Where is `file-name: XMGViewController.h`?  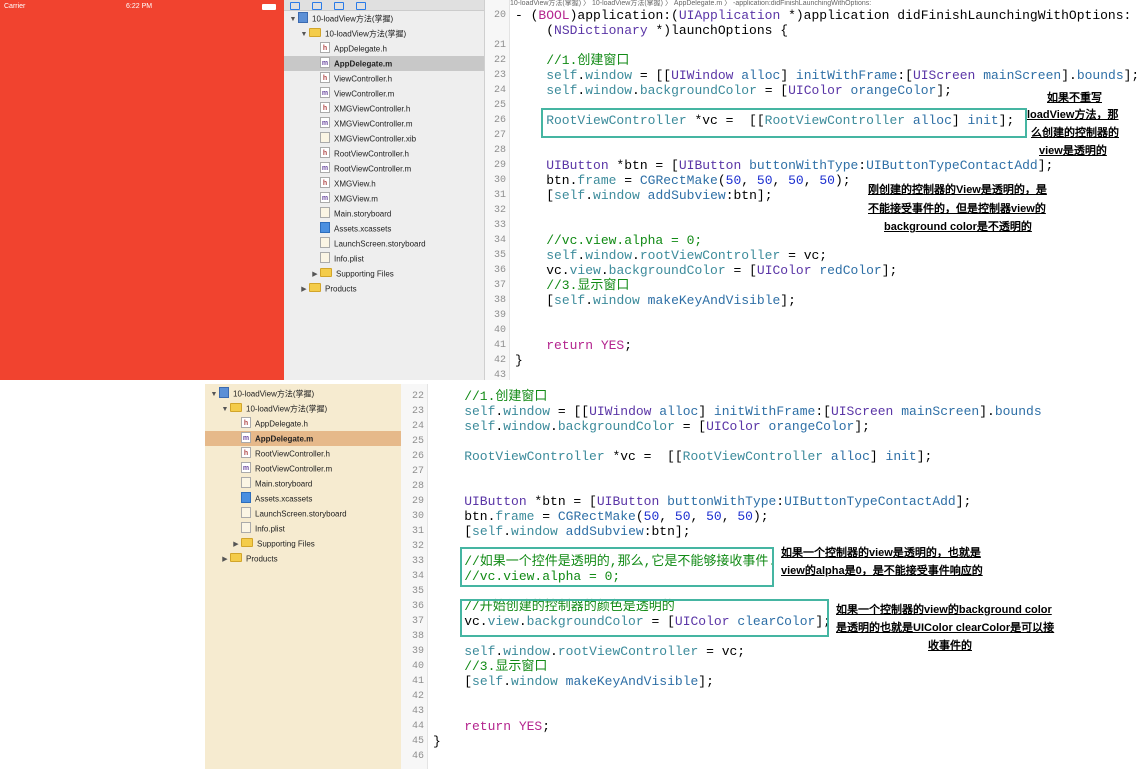
file-name: XMGViewController.h is located at coordinates (372, 109).